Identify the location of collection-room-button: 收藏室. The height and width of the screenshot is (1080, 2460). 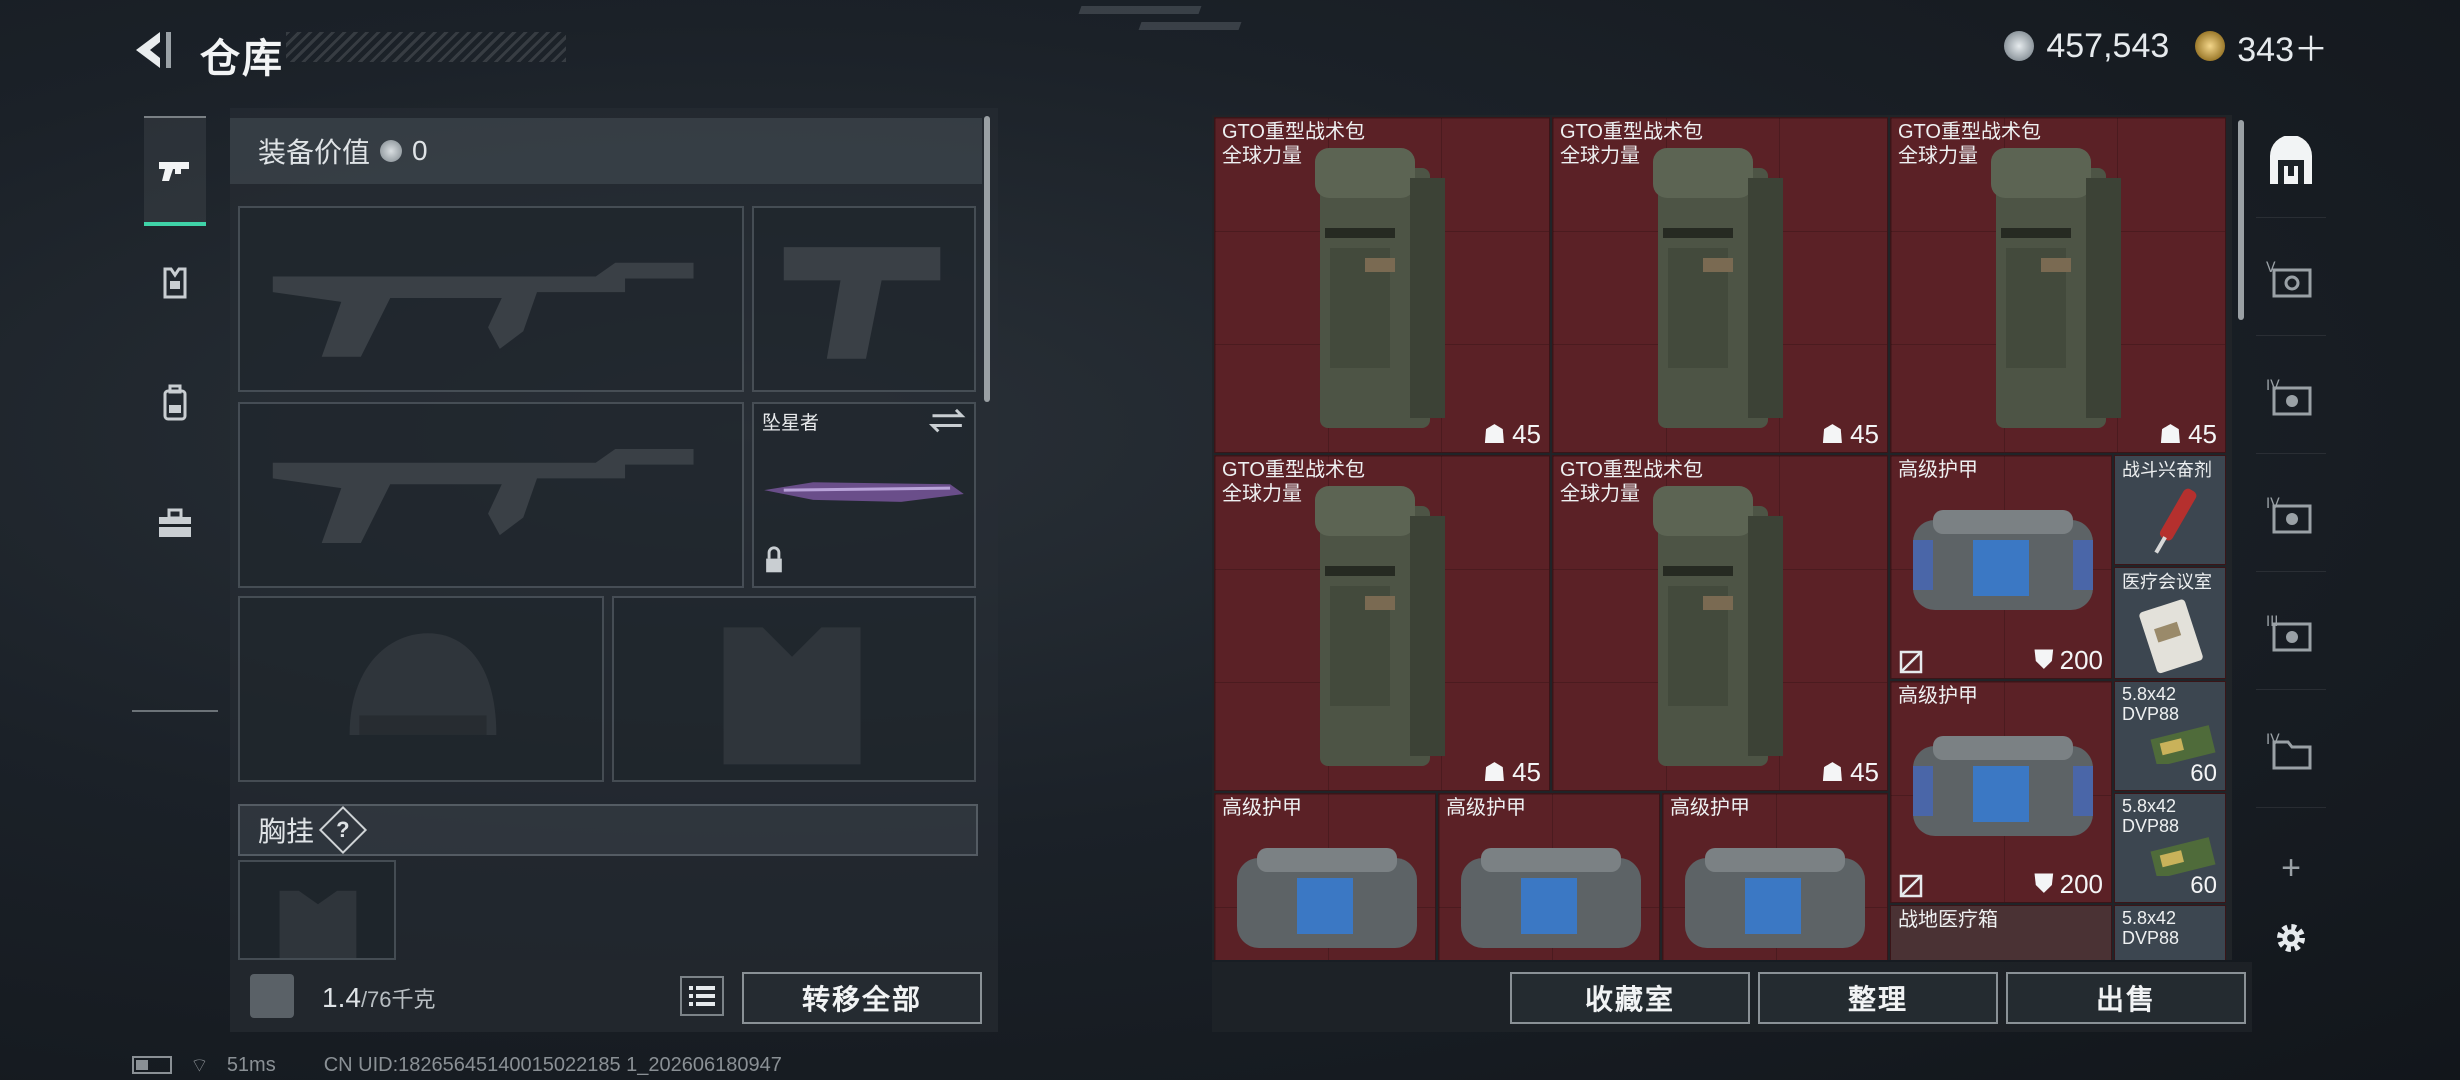
(1630, 998).